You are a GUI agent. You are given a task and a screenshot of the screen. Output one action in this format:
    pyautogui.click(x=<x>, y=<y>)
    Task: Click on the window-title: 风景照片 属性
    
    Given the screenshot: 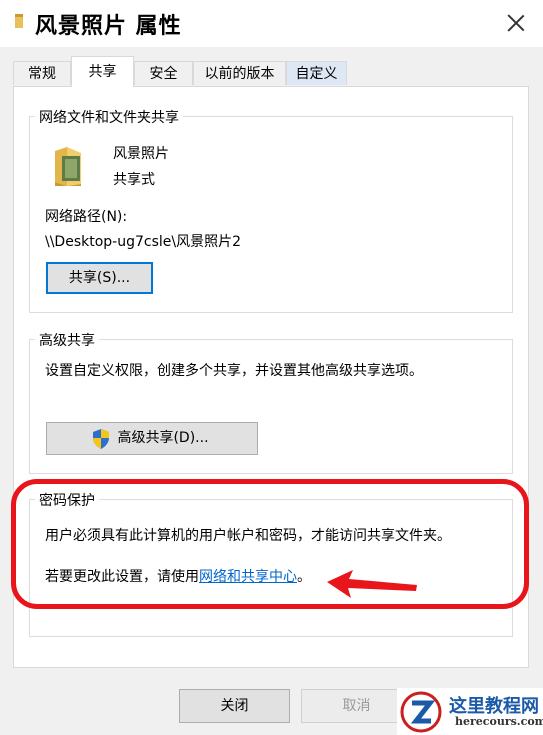 What is the action you would take?
    pyautogui.click(x=108, y=26)
    